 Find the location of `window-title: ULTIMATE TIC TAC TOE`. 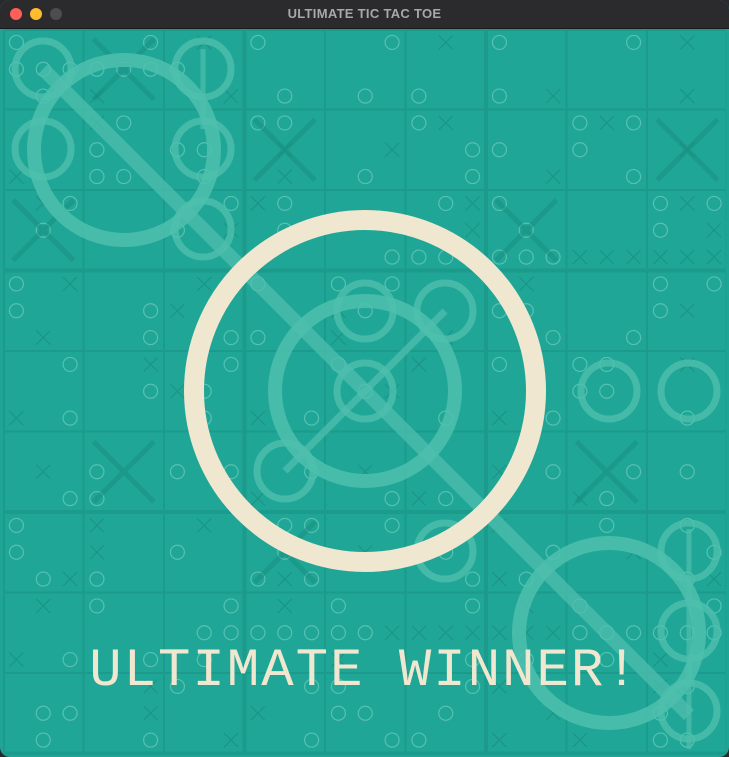

window-title: ULTIMATE TIC TAC TOE is located at coordinates (364, 13).